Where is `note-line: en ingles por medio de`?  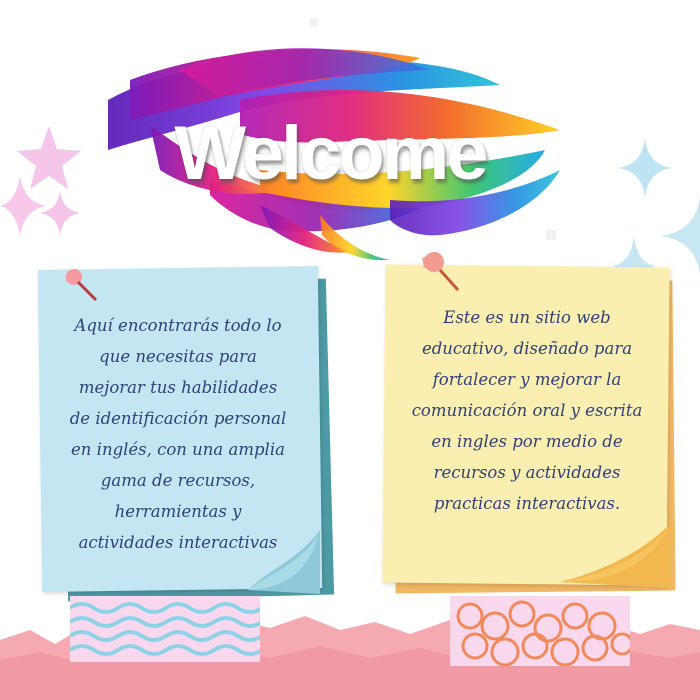
note-line: en ingles por medio de is located at coordinates (527, 441).